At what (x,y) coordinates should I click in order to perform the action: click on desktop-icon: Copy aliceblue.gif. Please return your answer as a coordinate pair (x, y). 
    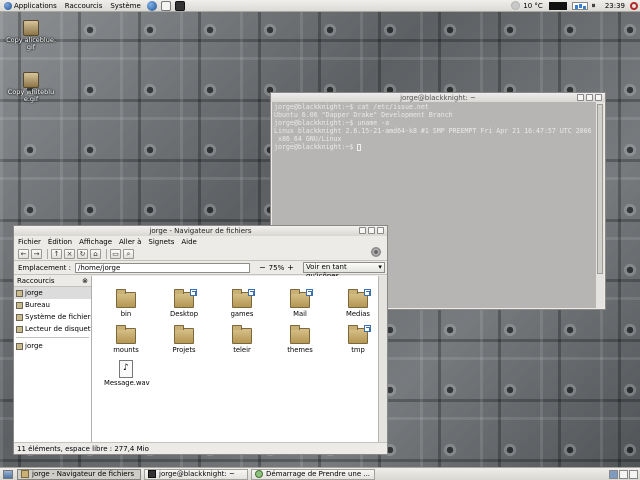
    Looking at the image, I should click on (31, 35).